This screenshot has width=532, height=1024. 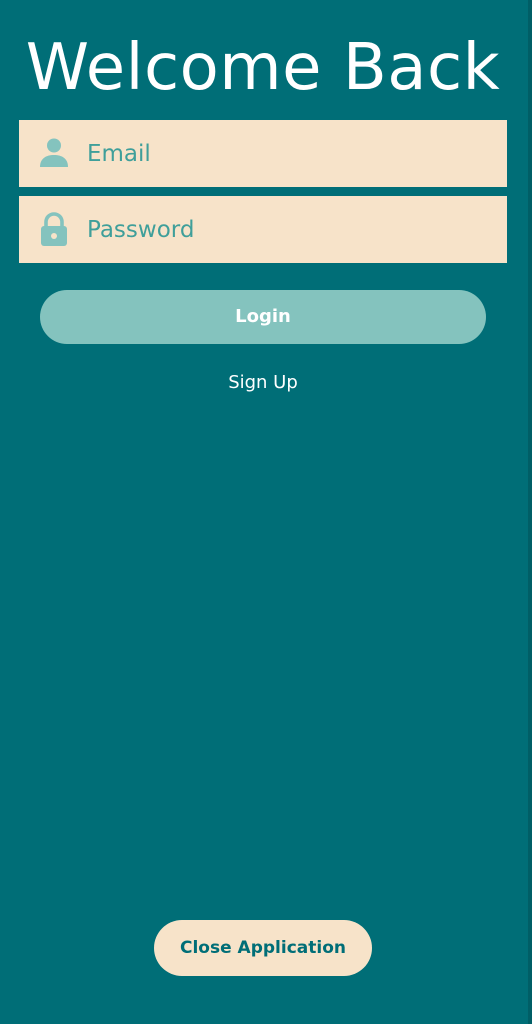 I want to click on close-application-button: Close Application, so click(x=263, y=948).